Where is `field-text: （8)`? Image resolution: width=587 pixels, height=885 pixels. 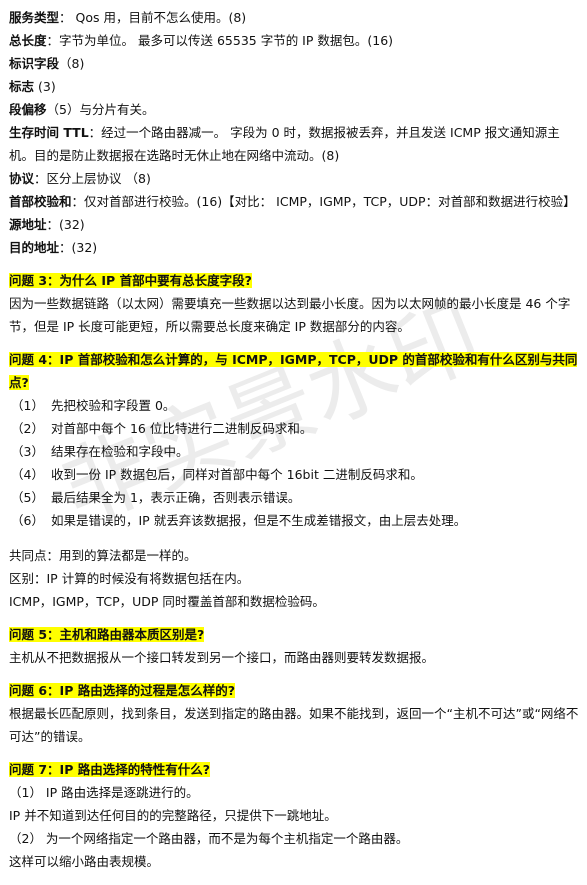
field-text: （8) is located at coordinates (72, 63).